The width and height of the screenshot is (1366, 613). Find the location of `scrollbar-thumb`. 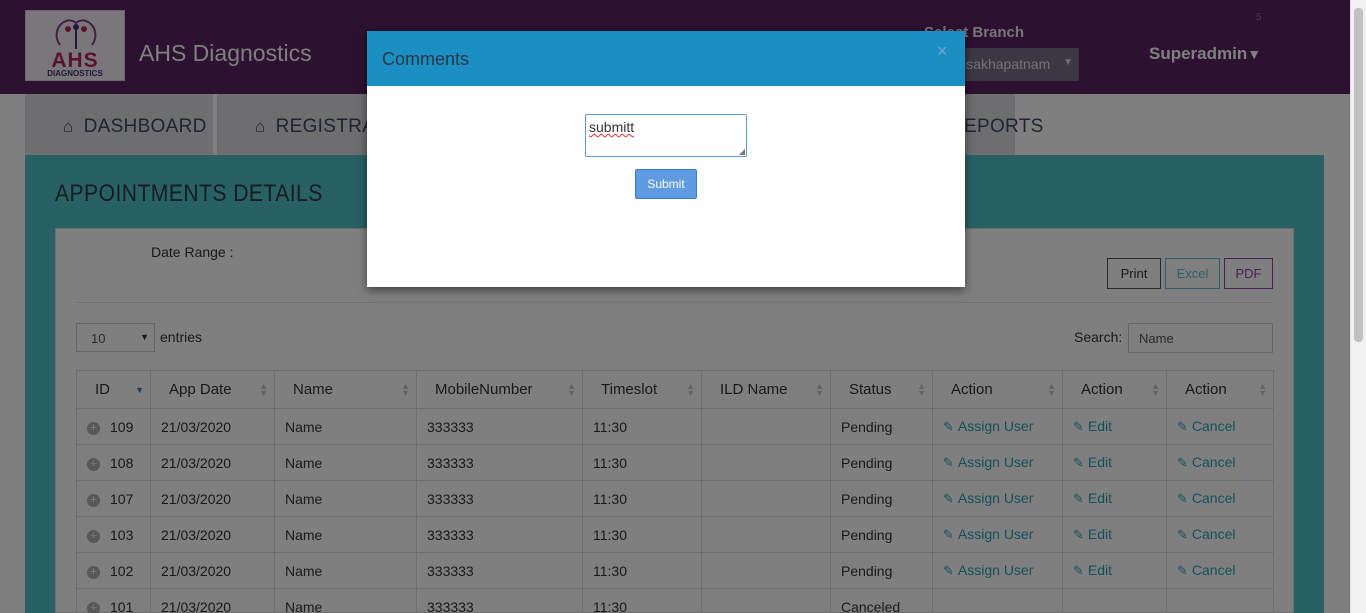

scrollbar-thumb is located at coordinates (1358, 175).